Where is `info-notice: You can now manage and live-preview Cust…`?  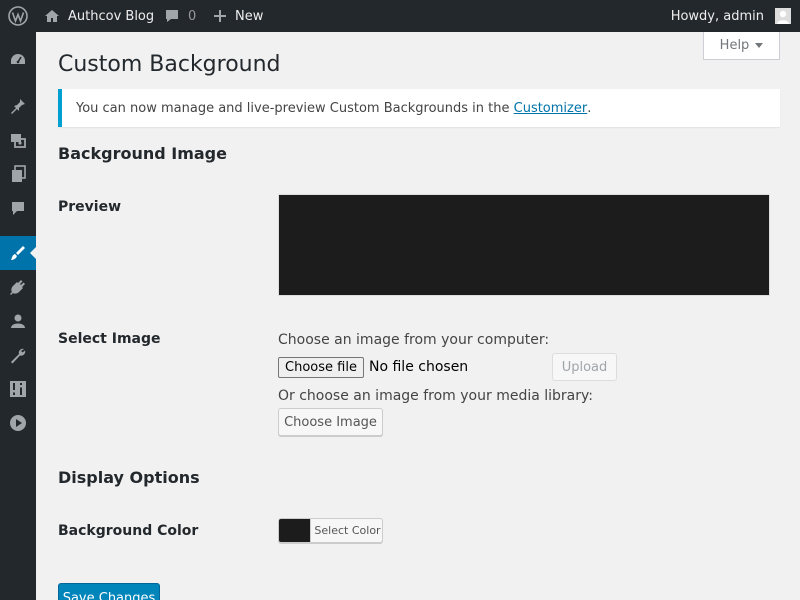
info-notice: You can now manage and live-preview Cust… is located at coordinates (419, 108).